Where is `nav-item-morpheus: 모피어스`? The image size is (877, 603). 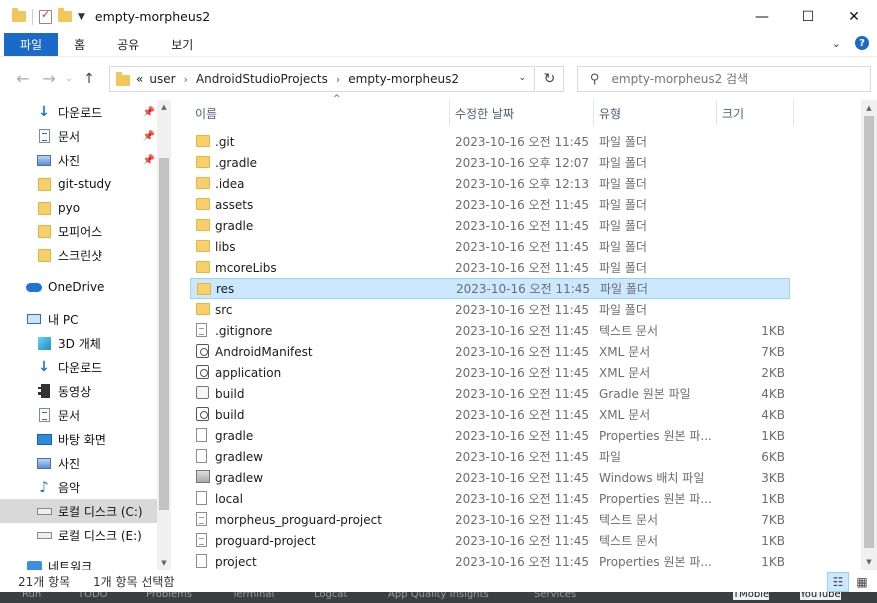
nav-item-morpheus: 모피어스 is located at coordinates (78, 231).